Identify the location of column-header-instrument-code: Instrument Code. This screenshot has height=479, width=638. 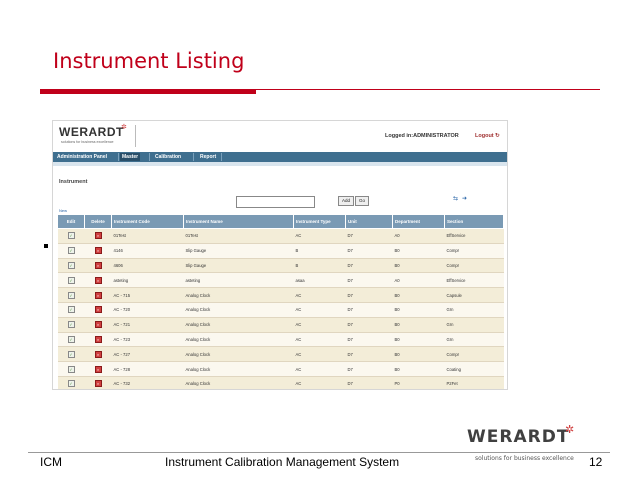
(147, 221).